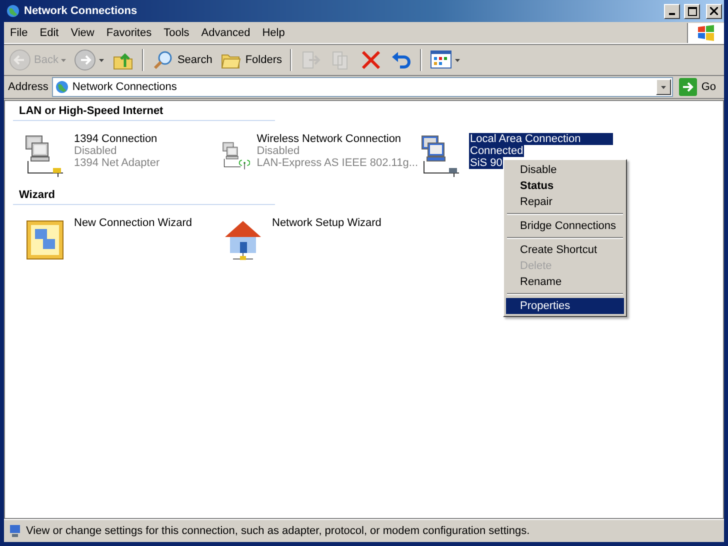 This screenshot has height=546, width=728. What do you see at coordinates (49, 32) in the screenshot?
I see `menu-item: Edit` at bounding box center [49, 32].